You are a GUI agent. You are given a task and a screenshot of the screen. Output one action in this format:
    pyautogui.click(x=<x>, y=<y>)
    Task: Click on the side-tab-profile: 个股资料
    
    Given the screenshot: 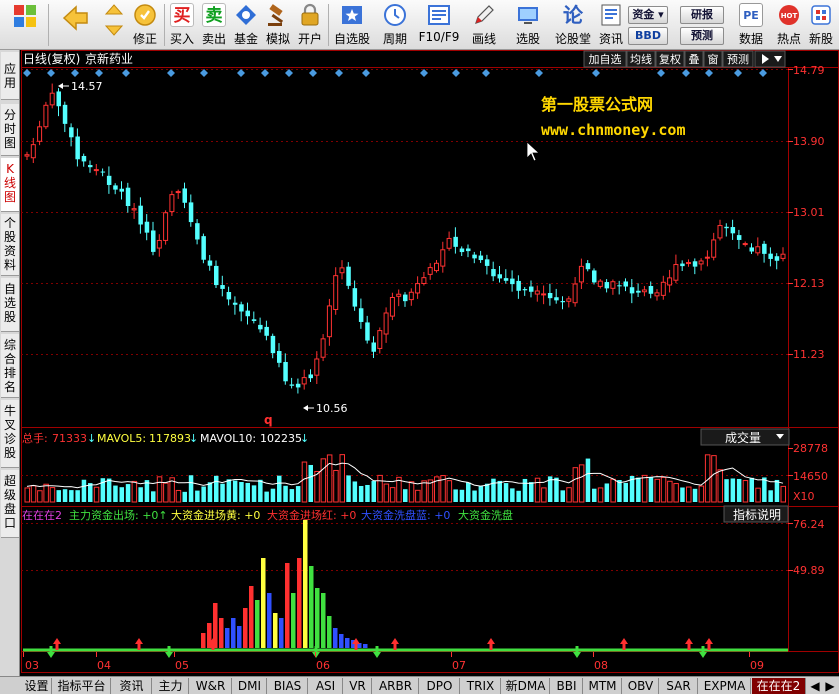 What is the action you would take?
    pyautogui.click(x=10, y=245)
    